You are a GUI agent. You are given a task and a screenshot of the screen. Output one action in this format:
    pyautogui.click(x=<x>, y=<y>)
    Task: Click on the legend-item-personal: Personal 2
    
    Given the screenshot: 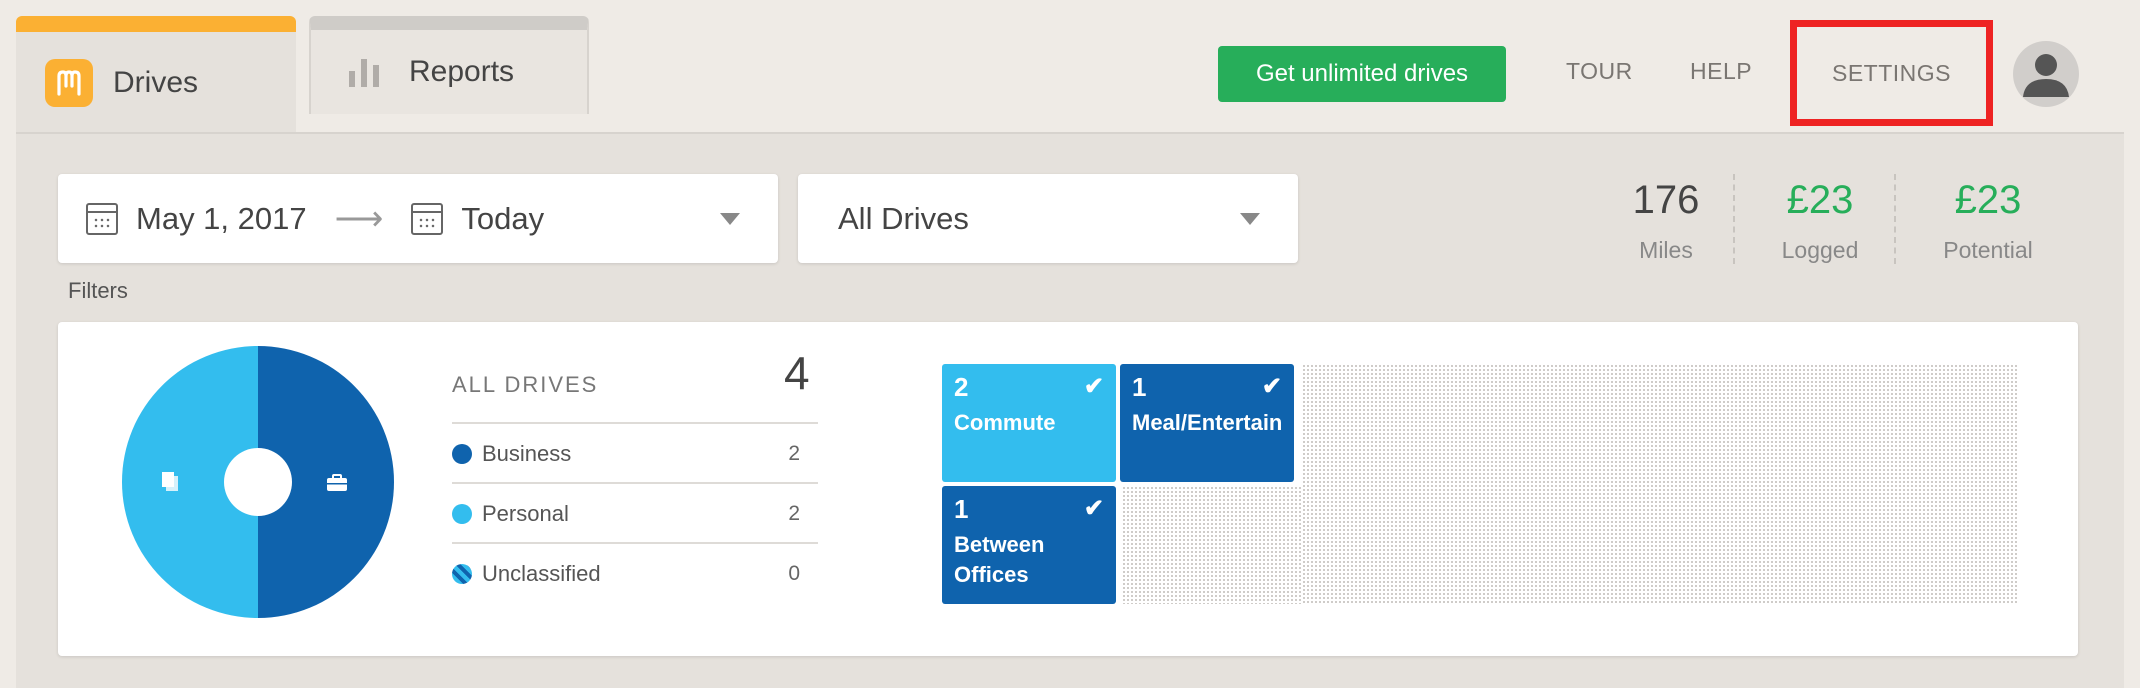 What is the action you would take?
    pyautogui.click(x=635, y=513)
    